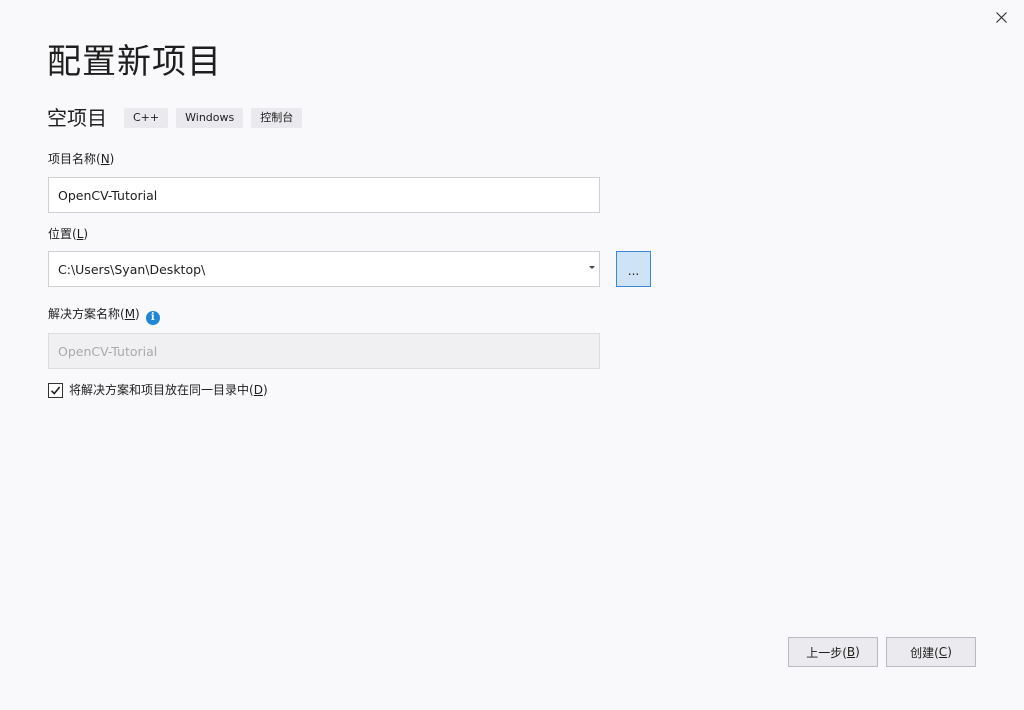  I want to click on project-name-label: 项目名称(N), so click(81, 159).